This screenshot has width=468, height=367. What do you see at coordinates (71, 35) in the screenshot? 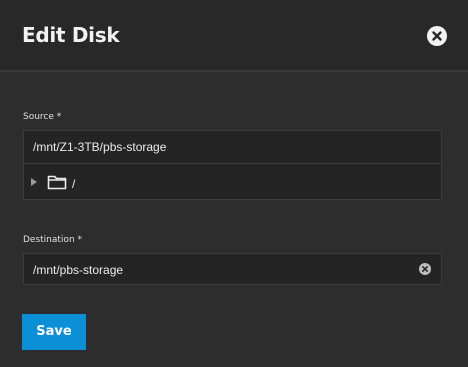
I see `dialog-title: Edit Disk` at bounding box center [71, 35].